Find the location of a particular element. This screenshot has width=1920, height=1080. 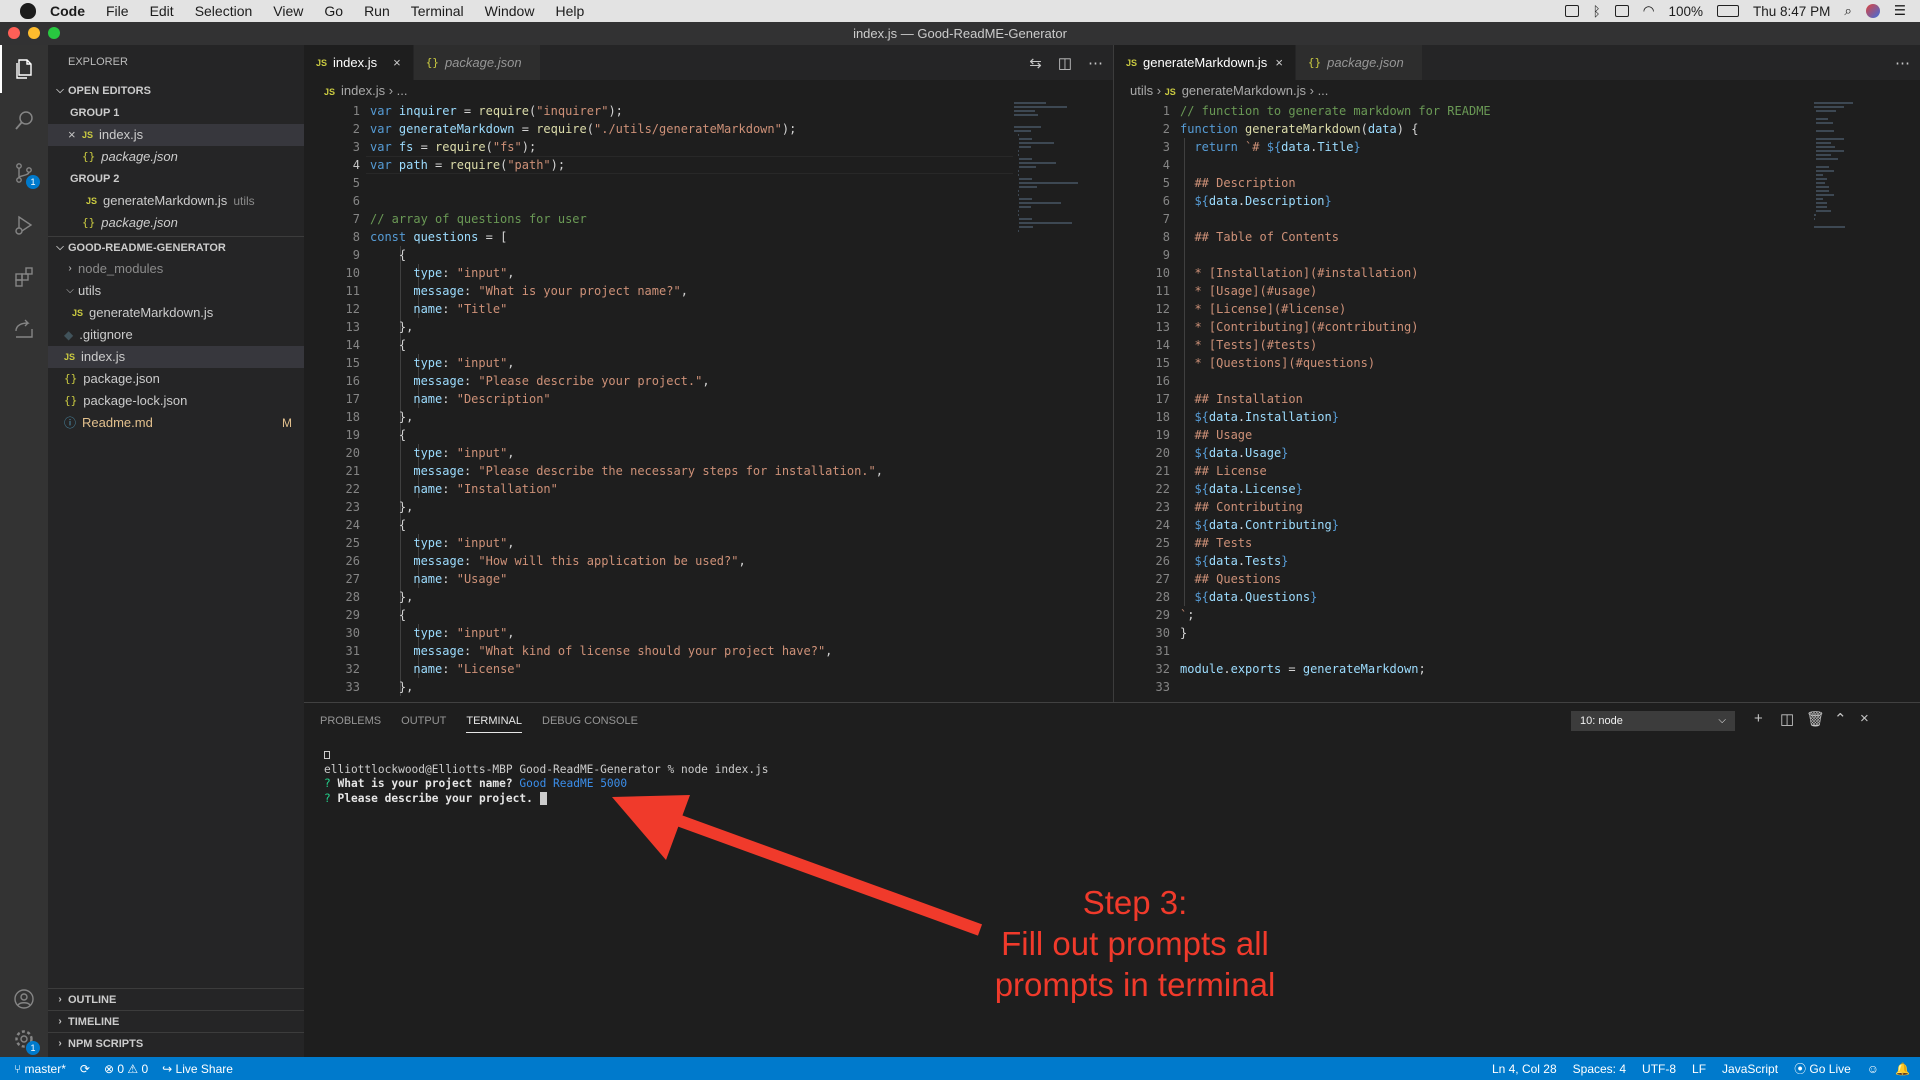

file-index-js: JS index.js is located at coordinates (176, 357).